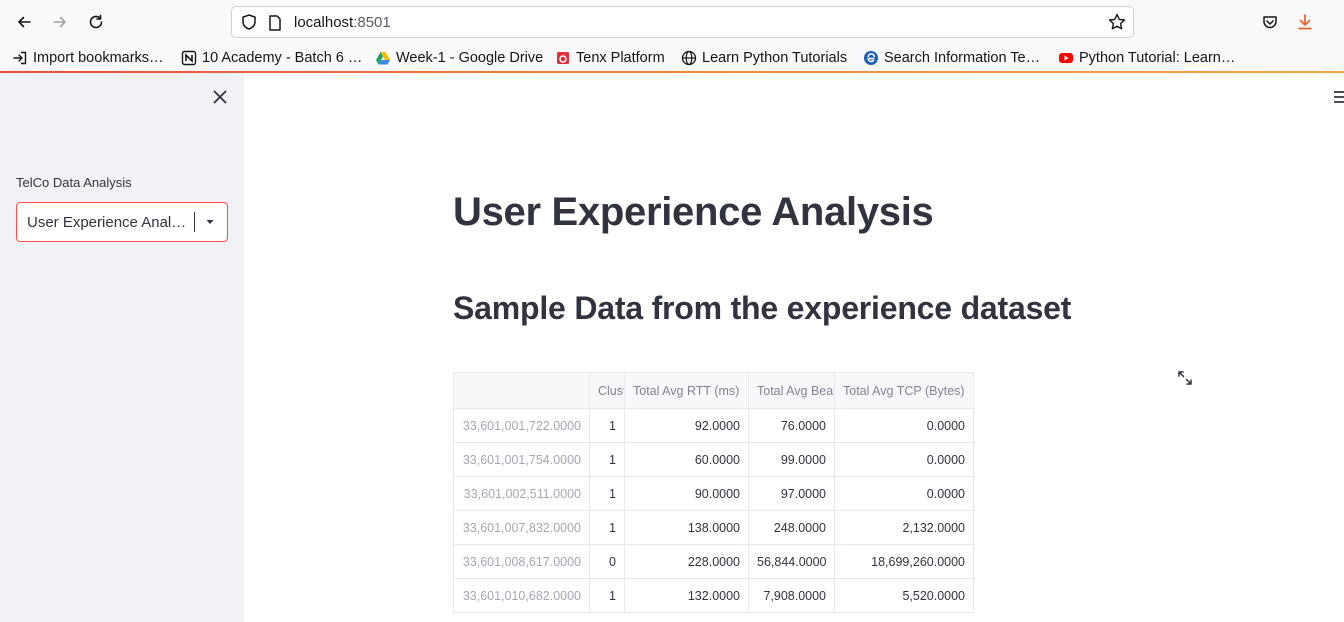 This screenshot has height=622, width=1344. Describe the element at coordinates (521, 425) in the screenshot. I see `row-index: 33,601,001,722.0000` at that location.